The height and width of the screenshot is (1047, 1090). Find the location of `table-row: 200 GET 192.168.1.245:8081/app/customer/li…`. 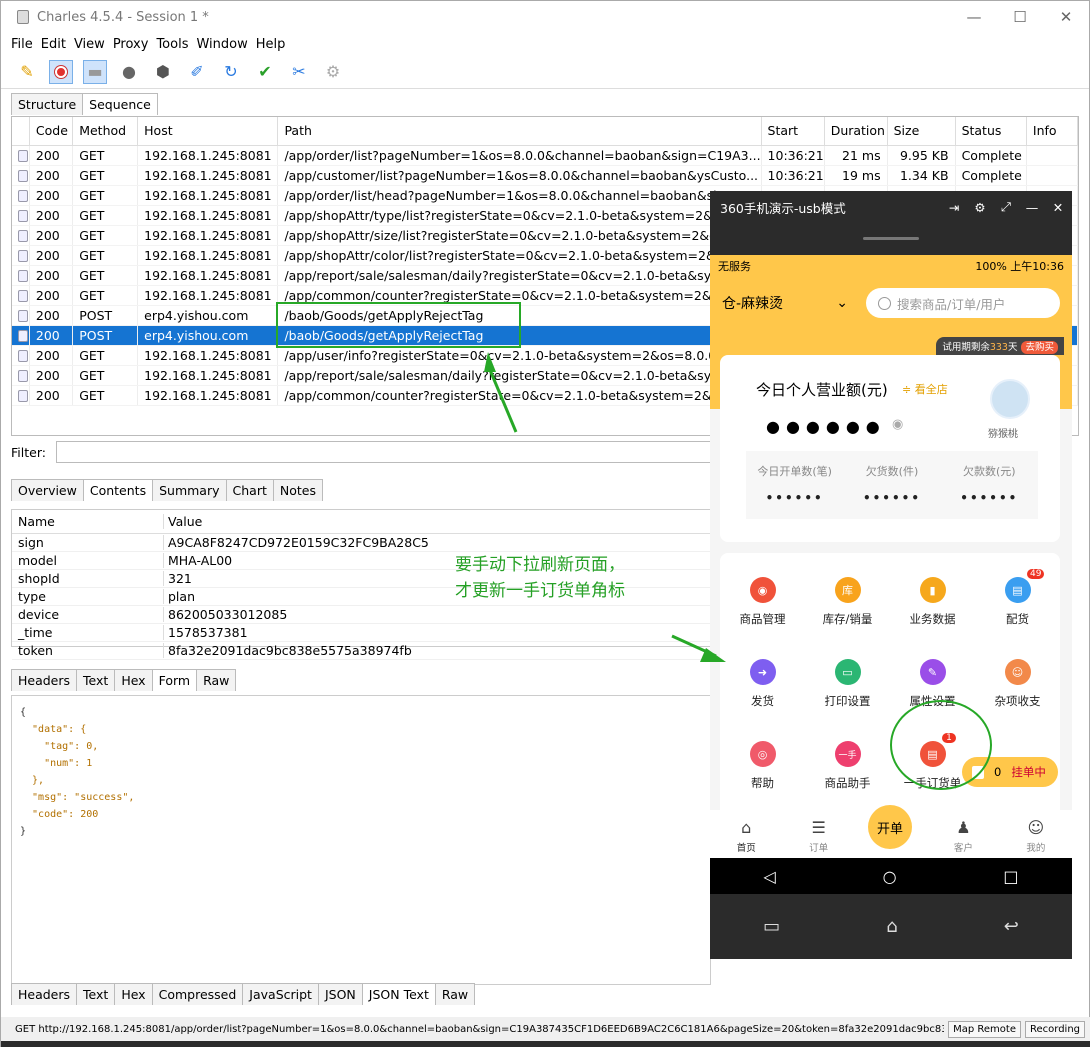

table-row: 200 GET 192.168.1.245:8081/app/customer/li… is located at coordinates (545, 175).